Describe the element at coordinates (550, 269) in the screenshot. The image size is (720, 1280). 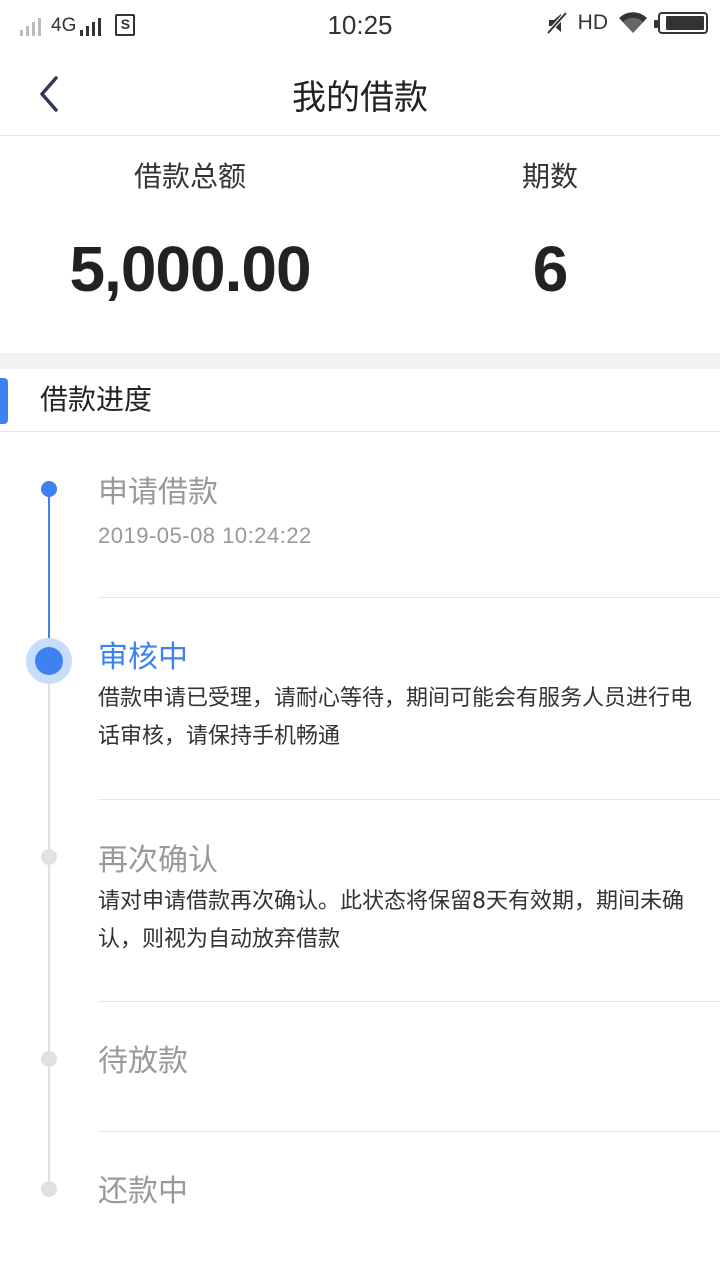
I see `periods-value: 6` at that location.